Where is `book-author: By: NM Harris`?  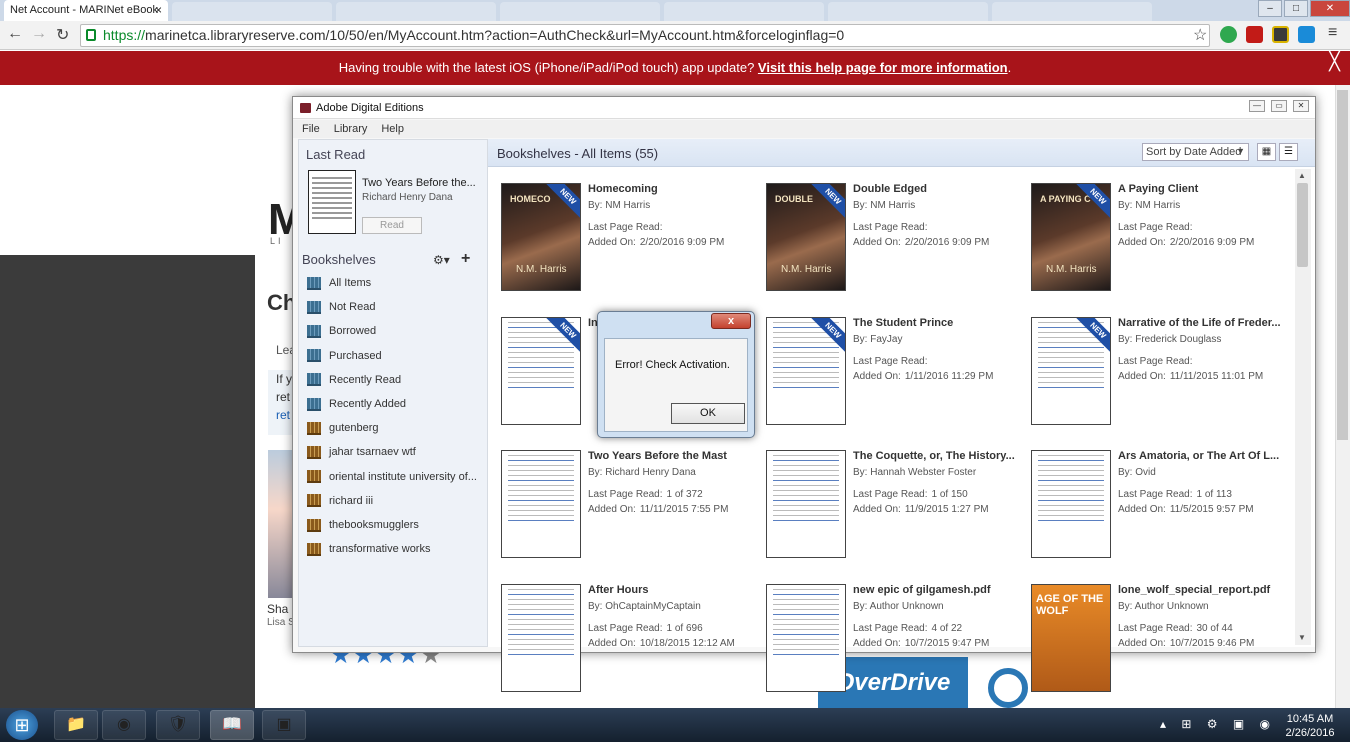
book-author: By: NM Harris is located at coordinates (619, 205).